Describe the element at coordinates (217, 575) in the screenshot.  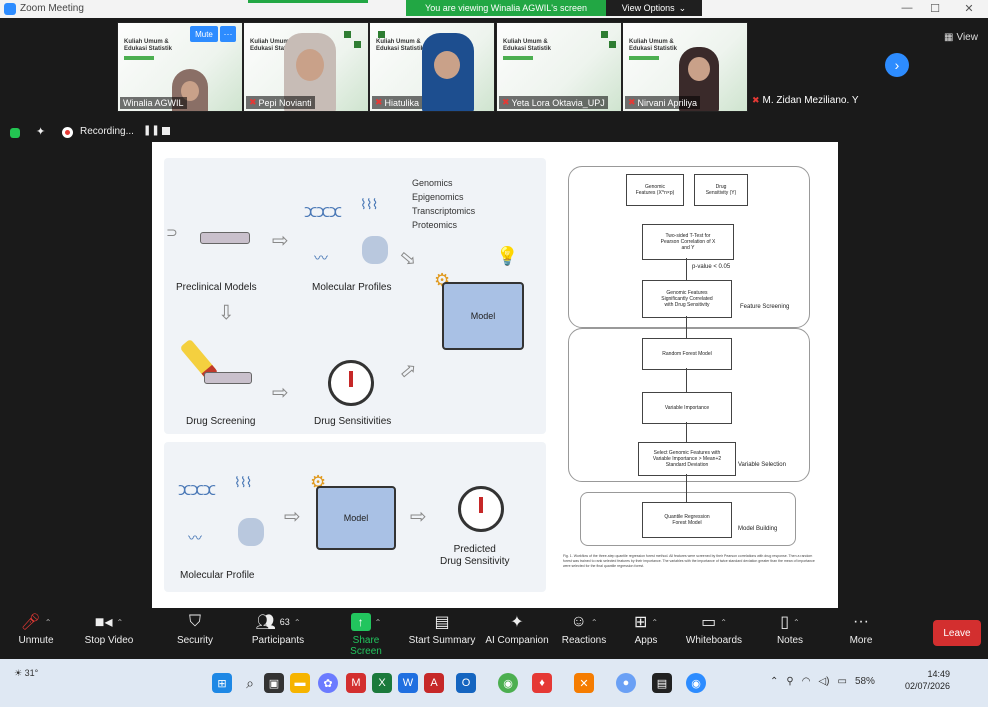
I see `molecular-profile-label: Molecular Profile` at that location.